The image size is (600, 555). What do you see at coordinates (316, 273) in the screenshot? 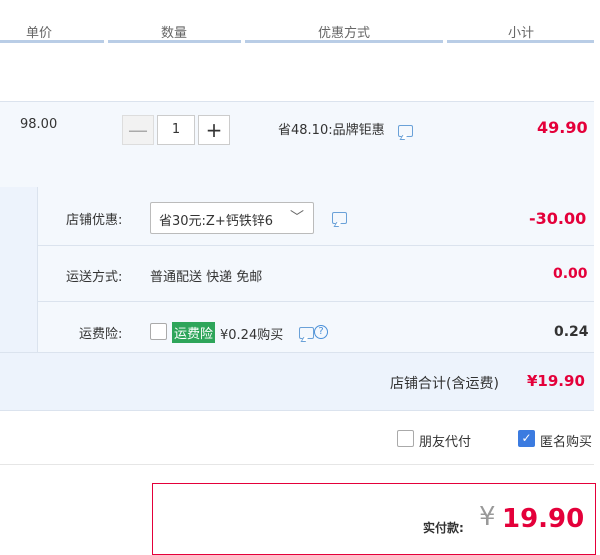
I see `shipping-row: 运送方式: 普通配送 快递 免邮 0.00` at bounding box center [316, 273].